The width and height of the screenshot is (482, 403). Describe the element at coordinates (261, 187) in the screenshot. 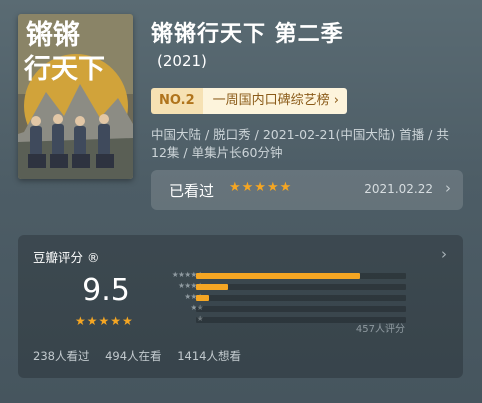

I see `my-rating-stars: ★★★★★` at that location.